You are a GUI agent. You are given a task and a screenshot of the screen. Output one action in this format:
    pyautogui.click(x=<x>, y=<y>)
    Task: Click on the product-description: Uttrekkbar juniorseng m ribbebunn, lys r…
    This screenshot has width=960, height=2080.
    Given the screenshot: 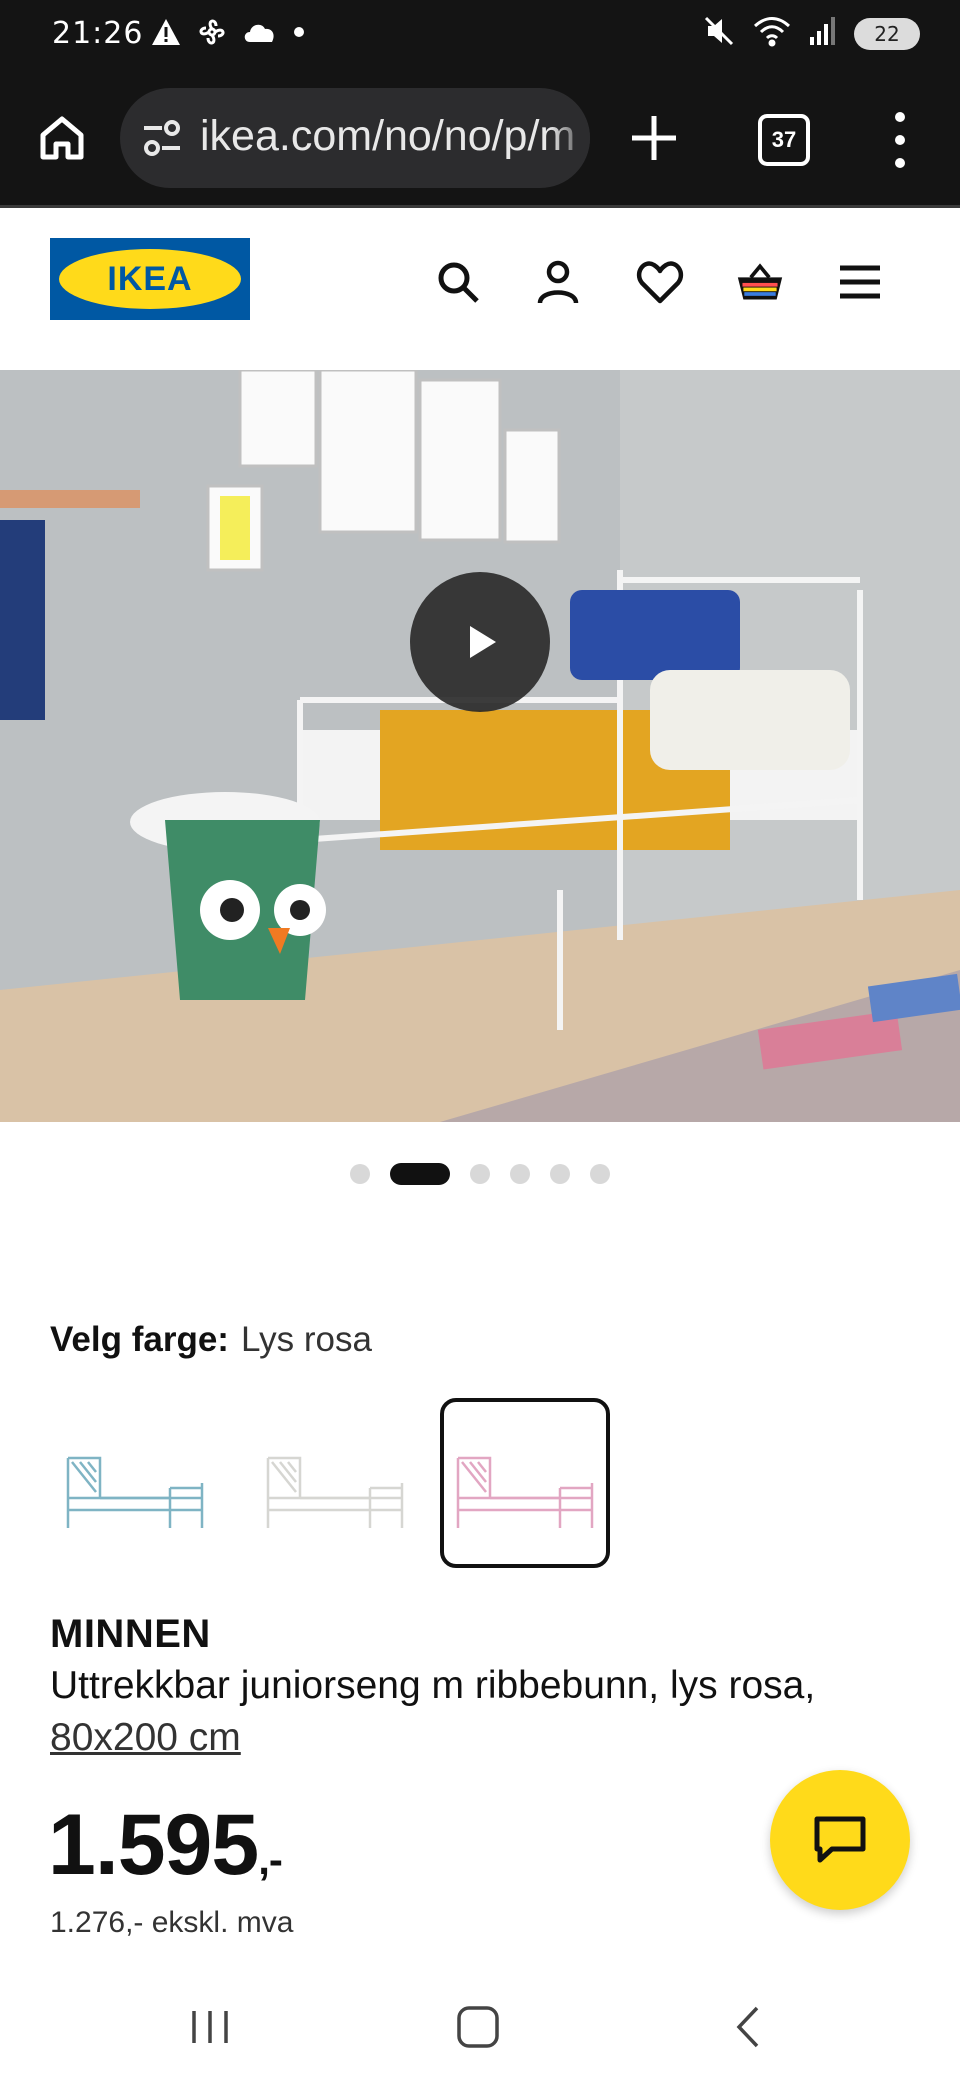 What is the action you would take?
    pyautogui.click(x=480, y=1712)
    